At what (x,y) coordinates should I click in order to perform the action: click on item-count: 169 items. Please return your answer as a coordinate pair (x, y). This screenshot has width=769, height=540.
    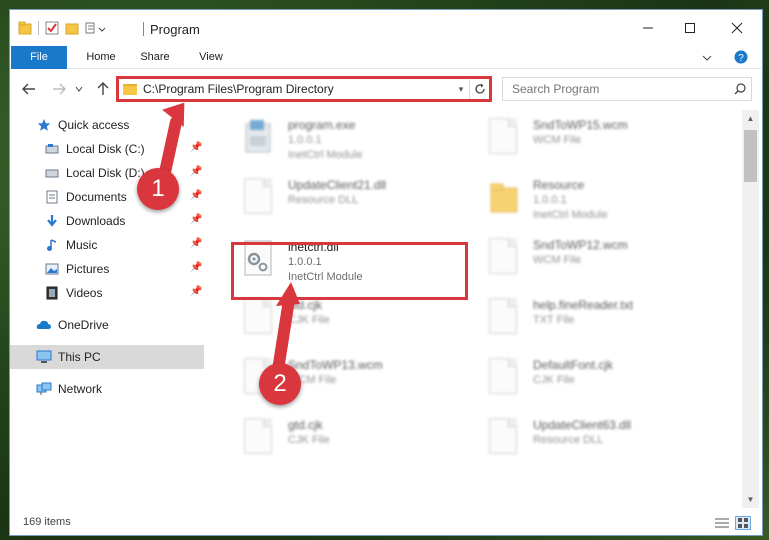
    Looking at the image, I should click on (47, 522).